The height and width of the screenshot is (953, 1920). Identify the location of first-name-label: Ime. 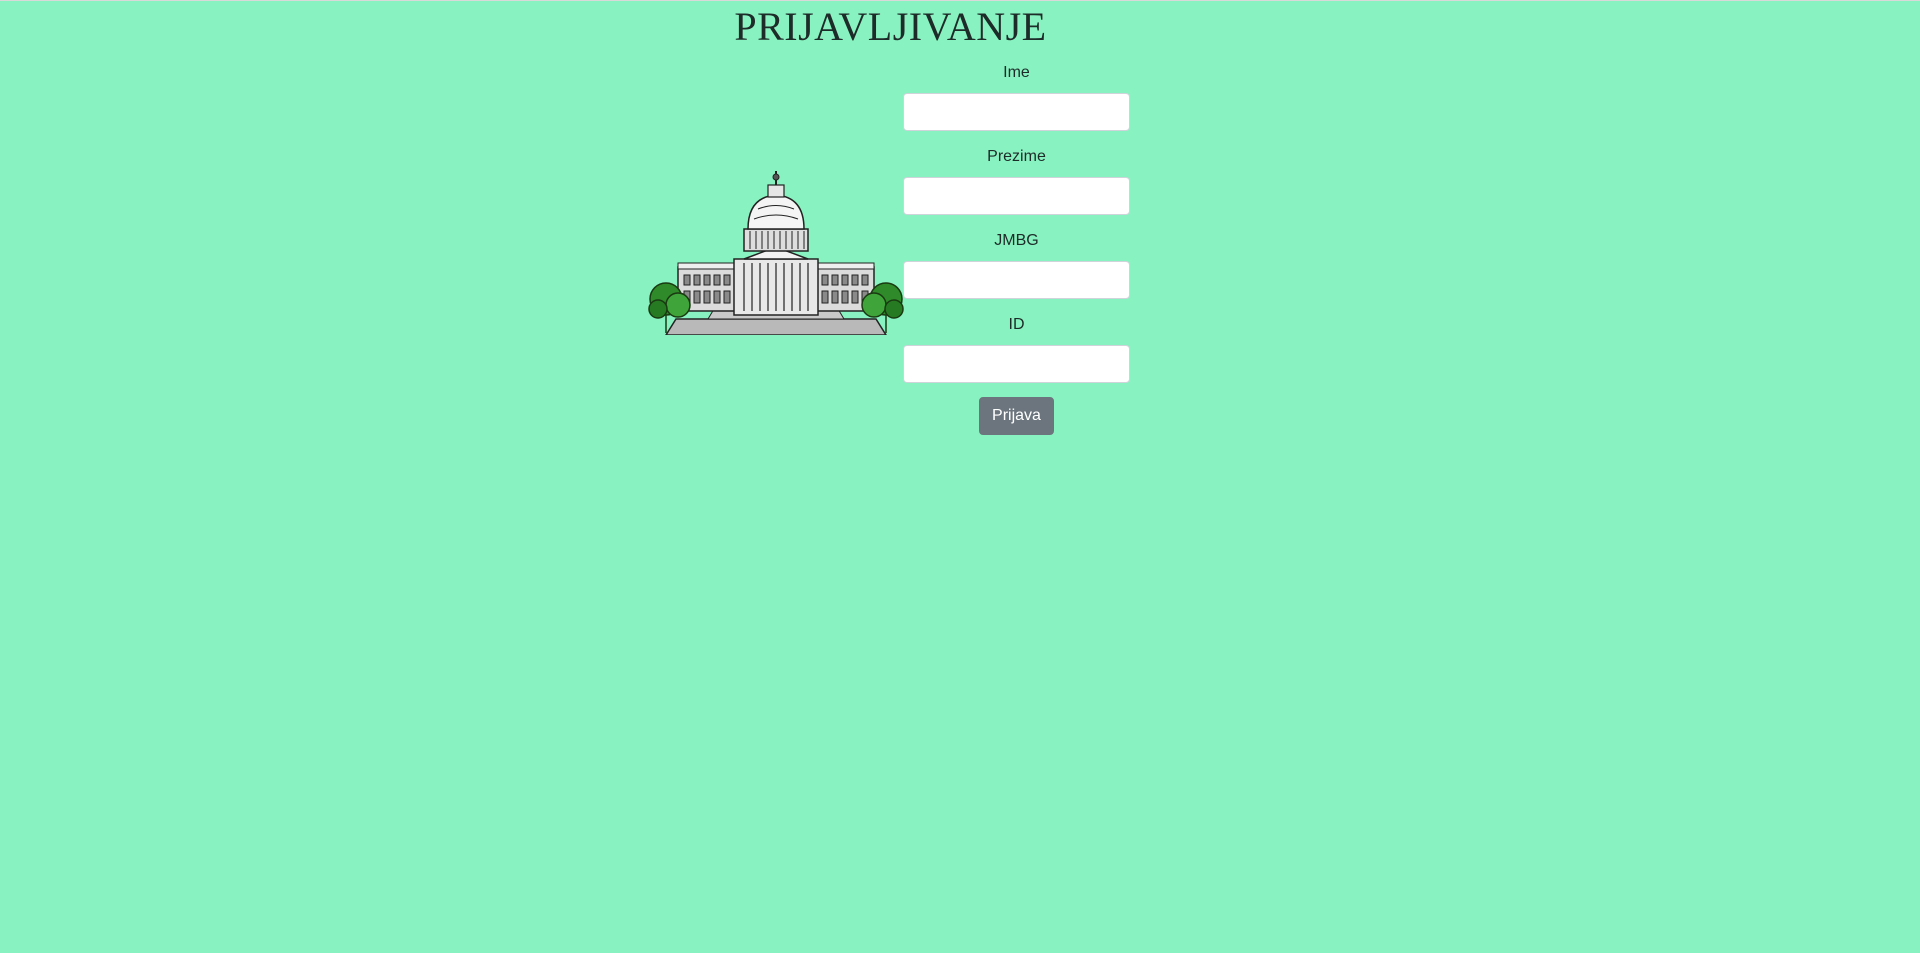
(1016, 72).